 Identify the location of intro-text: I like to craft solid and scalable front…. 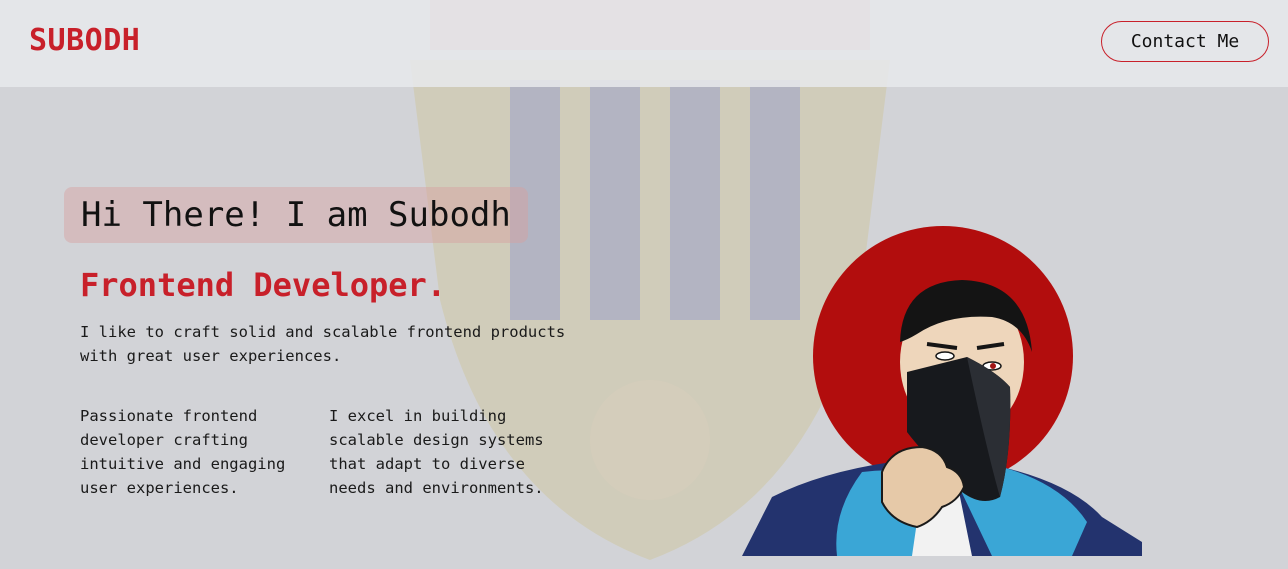
(323, 344).